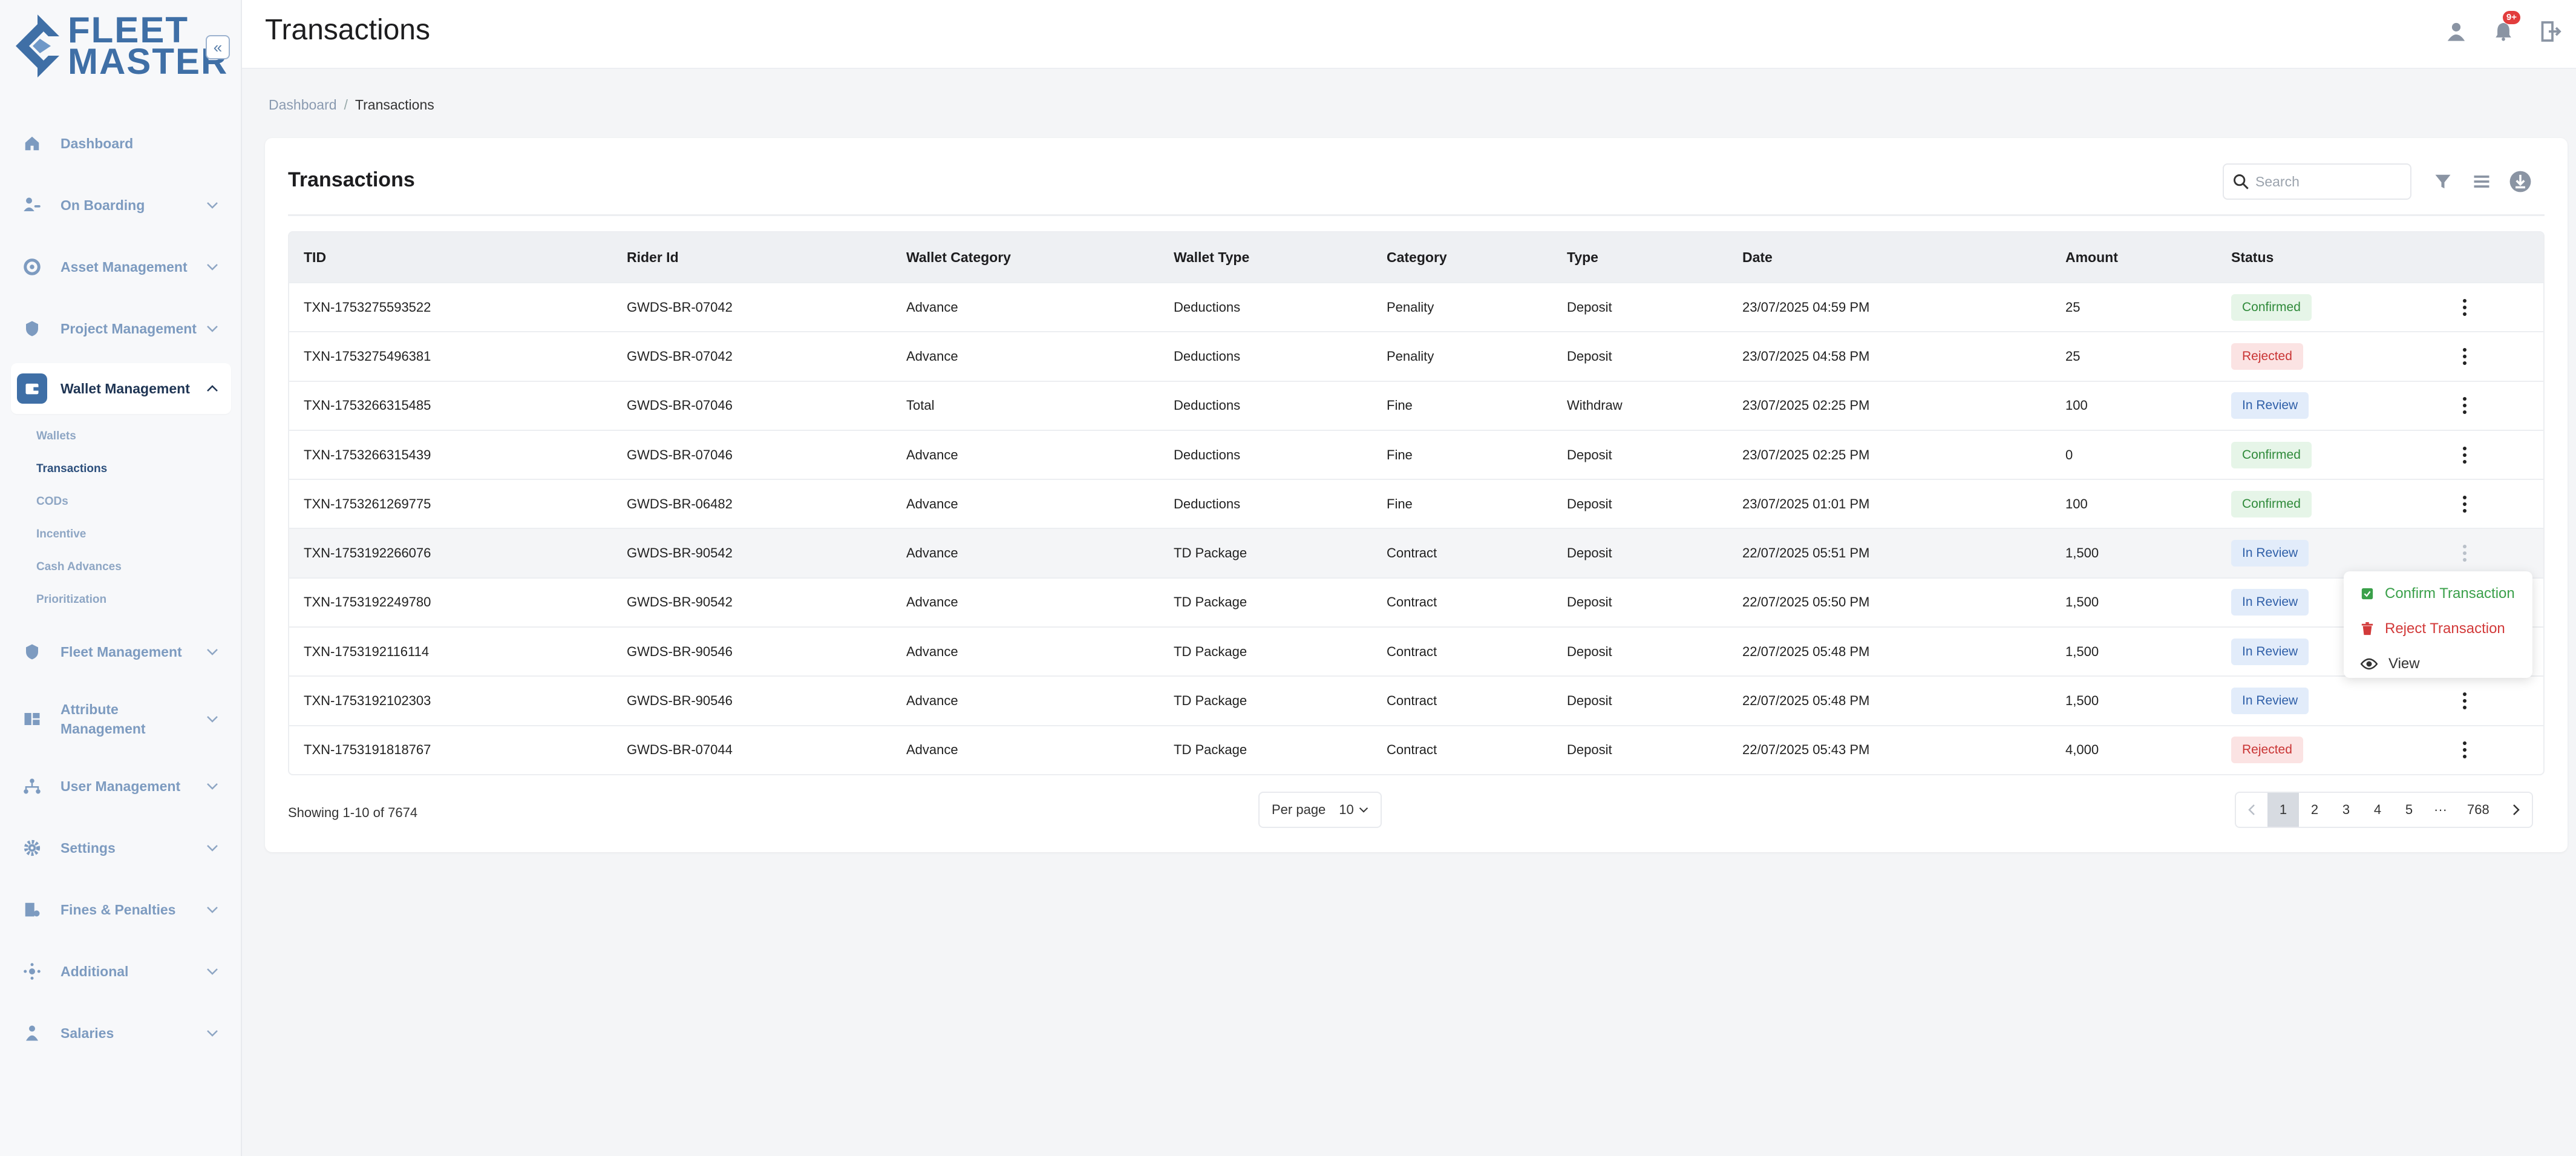 This screenshot has height=1156, width=2576. Describe the element at coordinates (2271, 307) in the screenshot. I see `status-badge: Confirmed` at that location.